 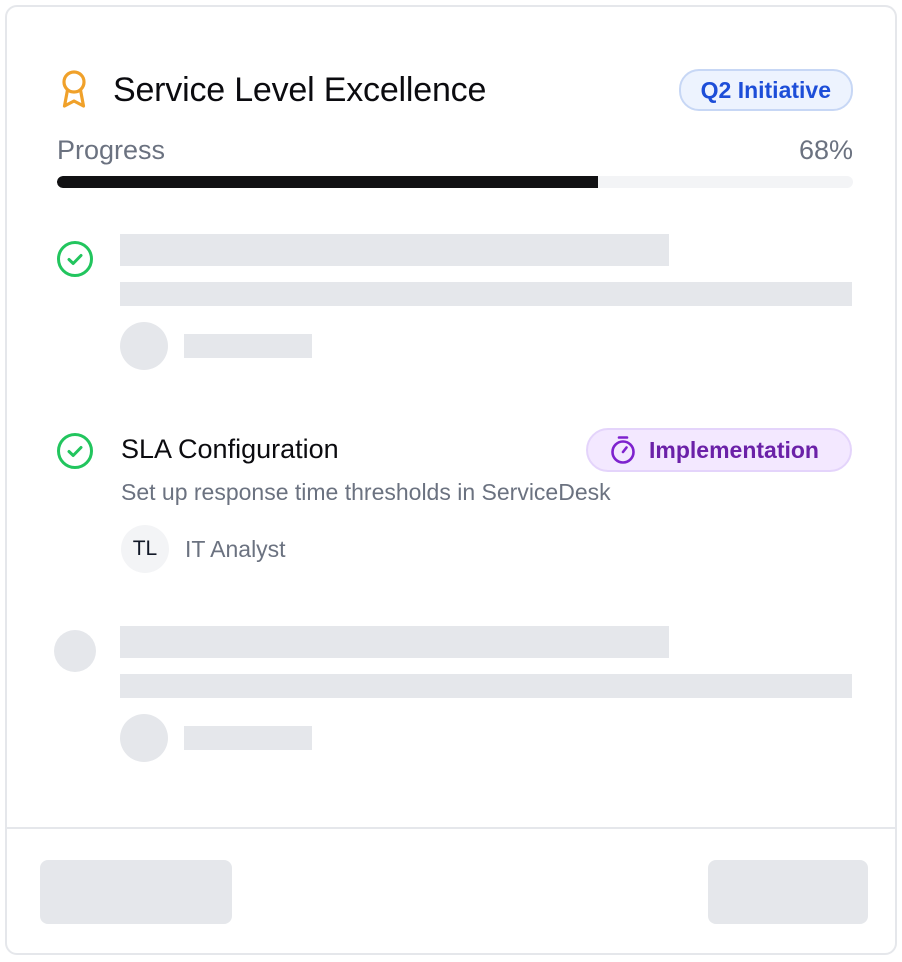 I want to click on footer-button-skeleton-left, so click(x=136, y=892).